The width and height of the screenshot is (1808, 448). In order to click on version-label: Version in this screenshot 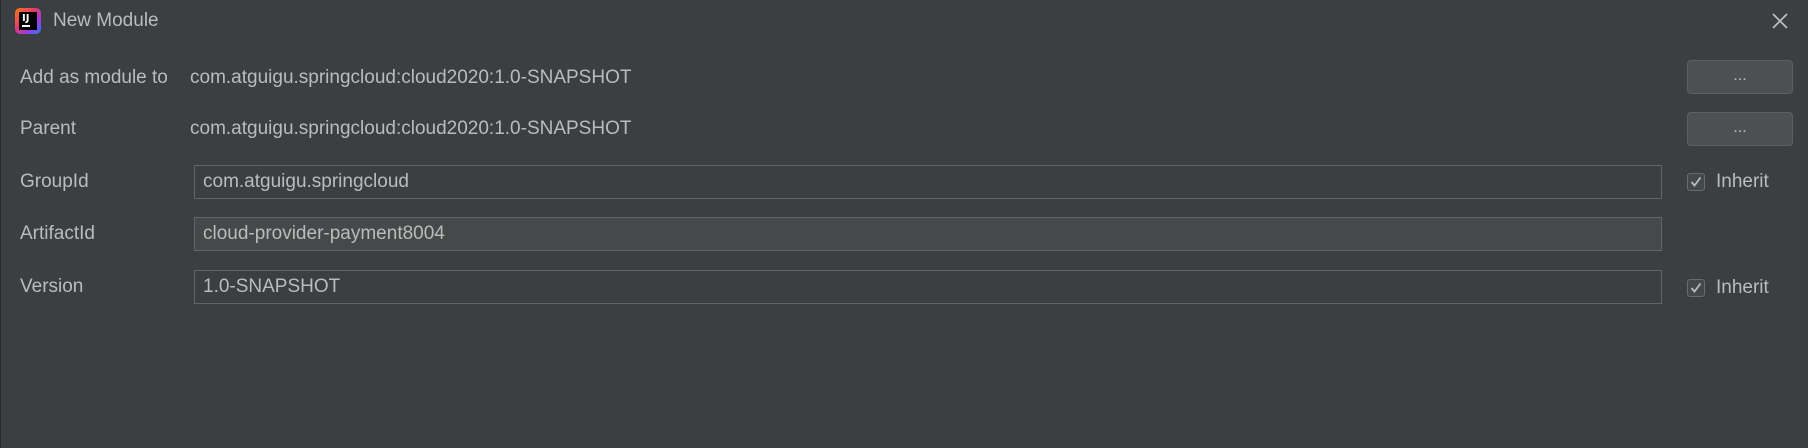, I will do `click(52, 286)`.